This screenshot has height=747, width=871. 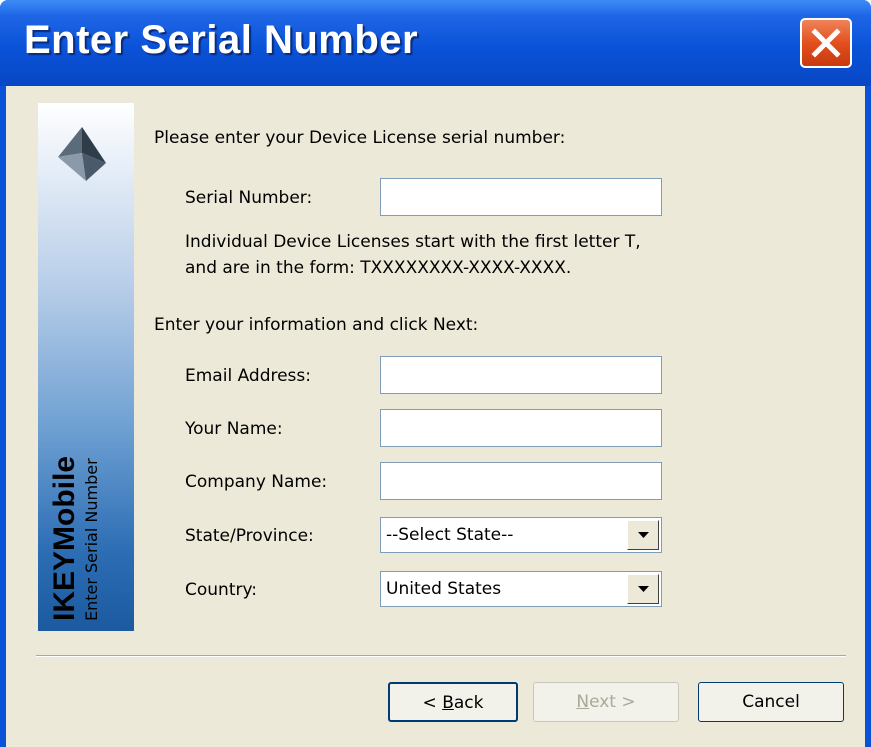 I want to click on back-button: < Back, so click(x=453, y=702).